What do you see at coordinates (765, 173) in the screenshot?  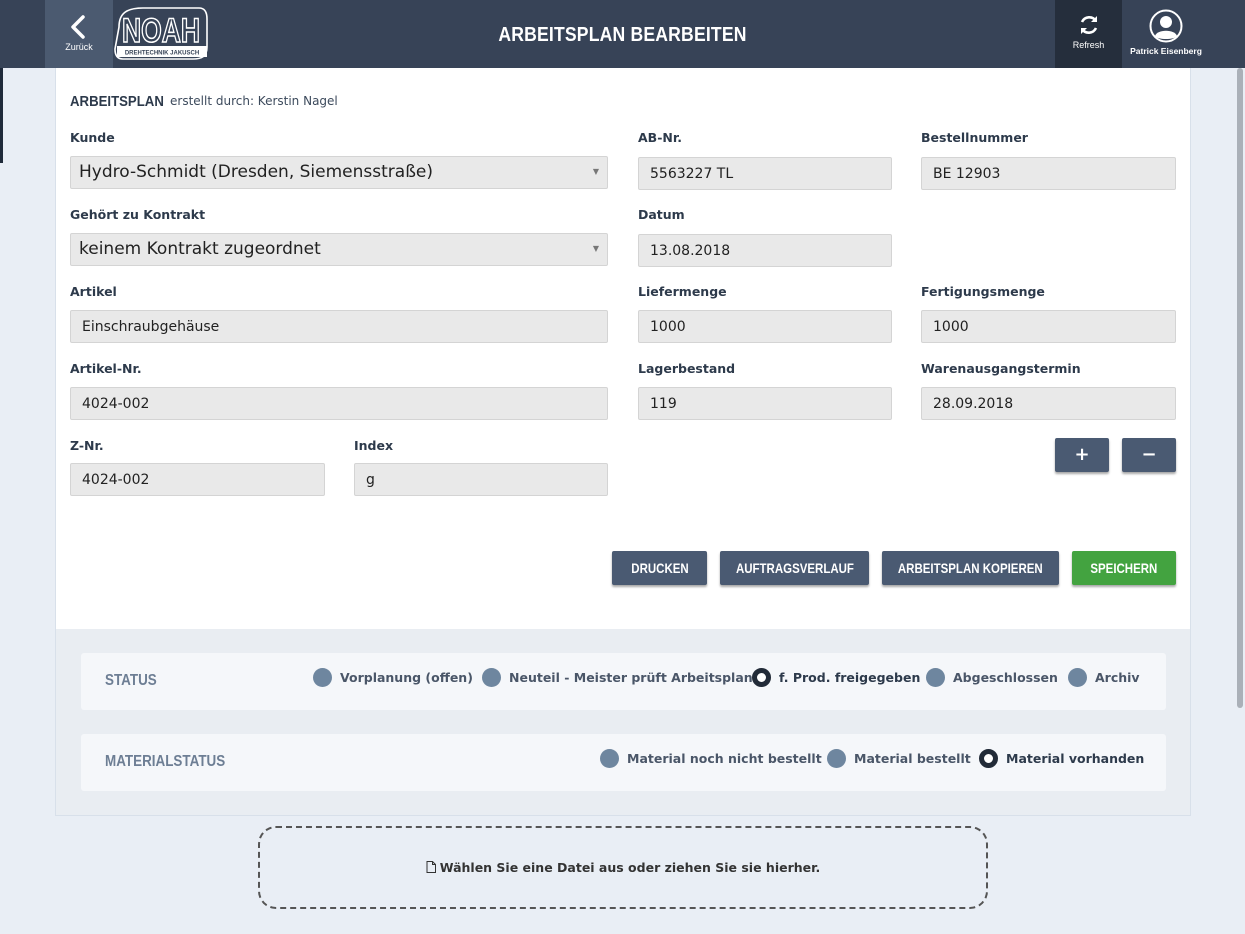 I see `ab-nr-field: 5563227 TL` at bounding box center [765, 173].